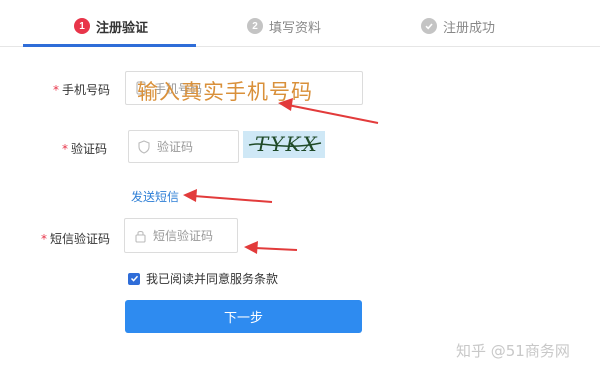 The image size is (600, 375). Describe the element at coordinates (271, 247) in the screenshot. I see `arrow-sms` at that location.